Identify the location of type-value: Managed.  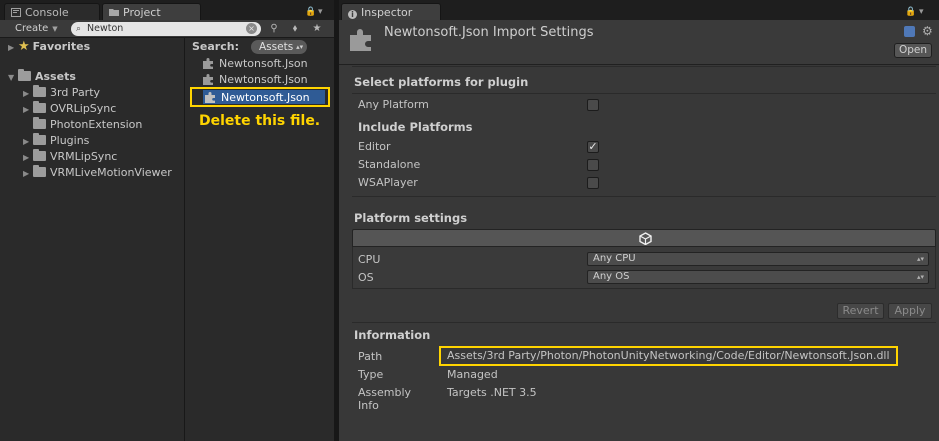
(472, 374).